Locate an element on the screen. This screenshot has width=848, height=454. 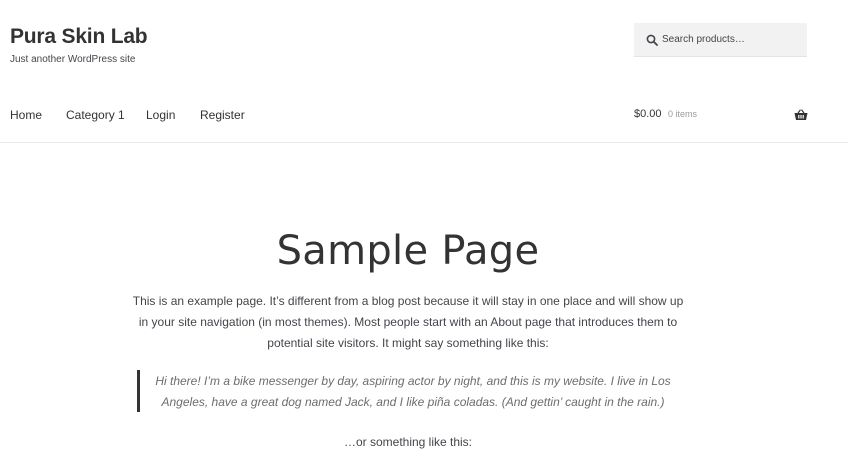
cart-link: $0.00 0 items is located at coordinates (721, 116).